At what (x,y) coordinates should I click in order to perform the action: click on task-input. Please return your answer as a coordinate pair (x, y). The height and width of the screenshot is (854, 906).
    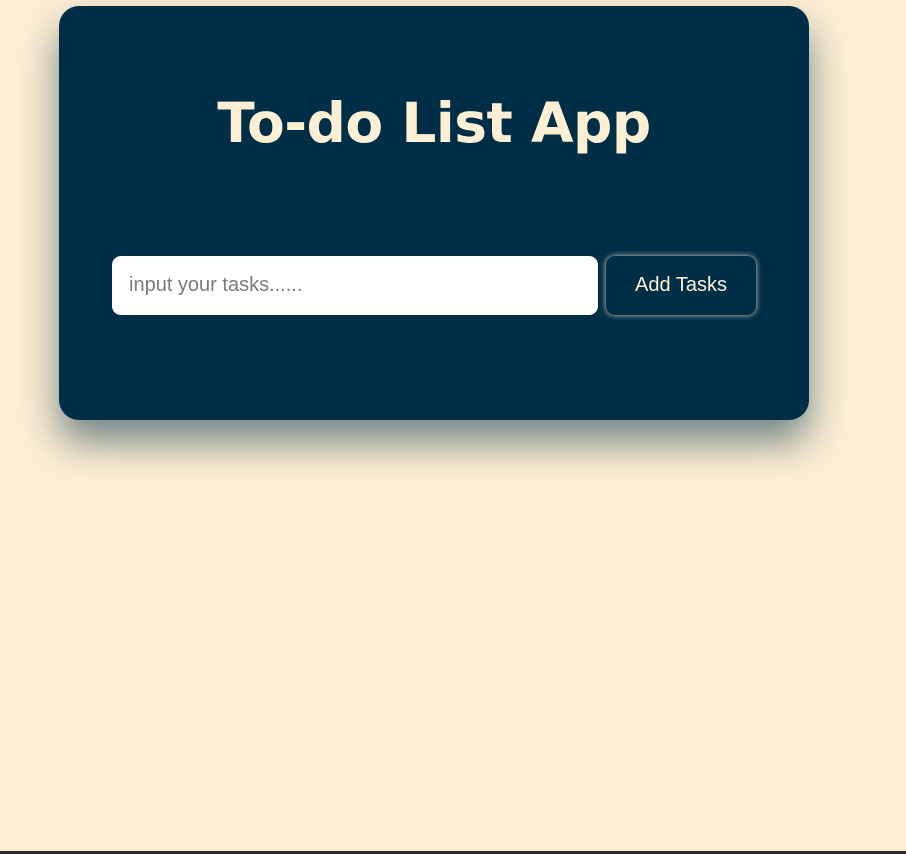
    Looking at the image, I should click on (355, 285).